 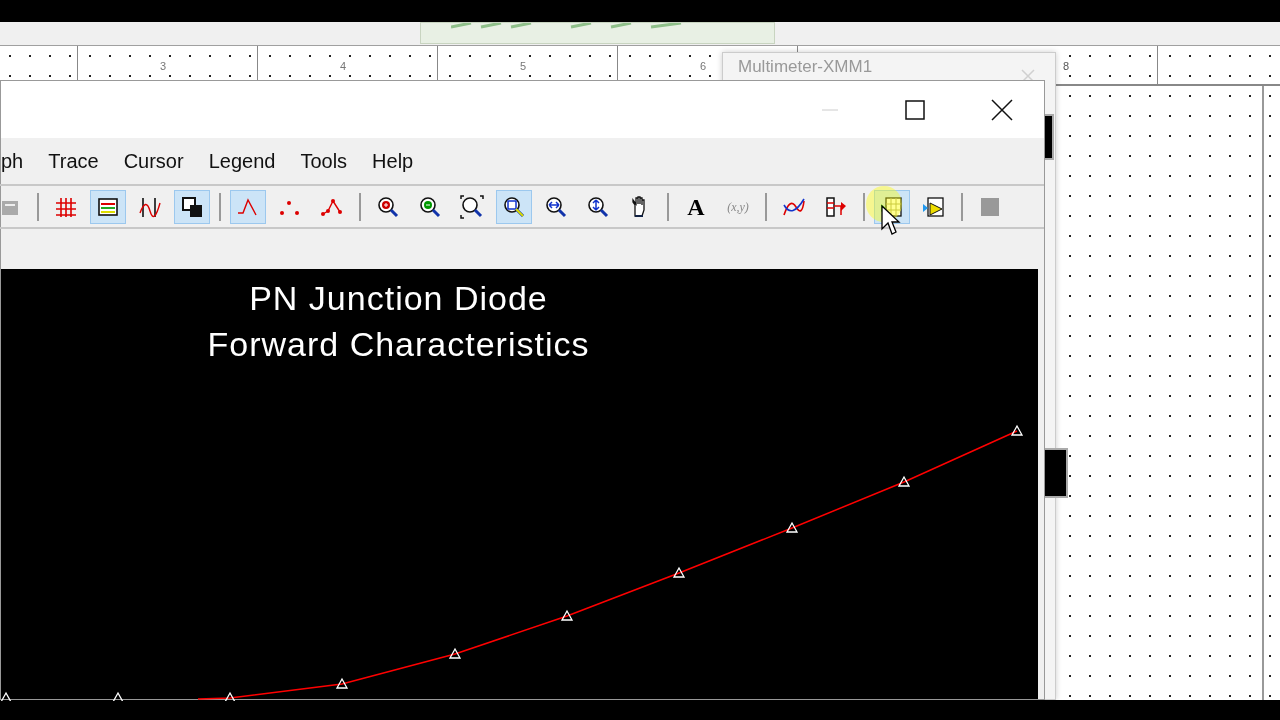 I want to click on menu-item: Trace, so click(x=73, y=161).